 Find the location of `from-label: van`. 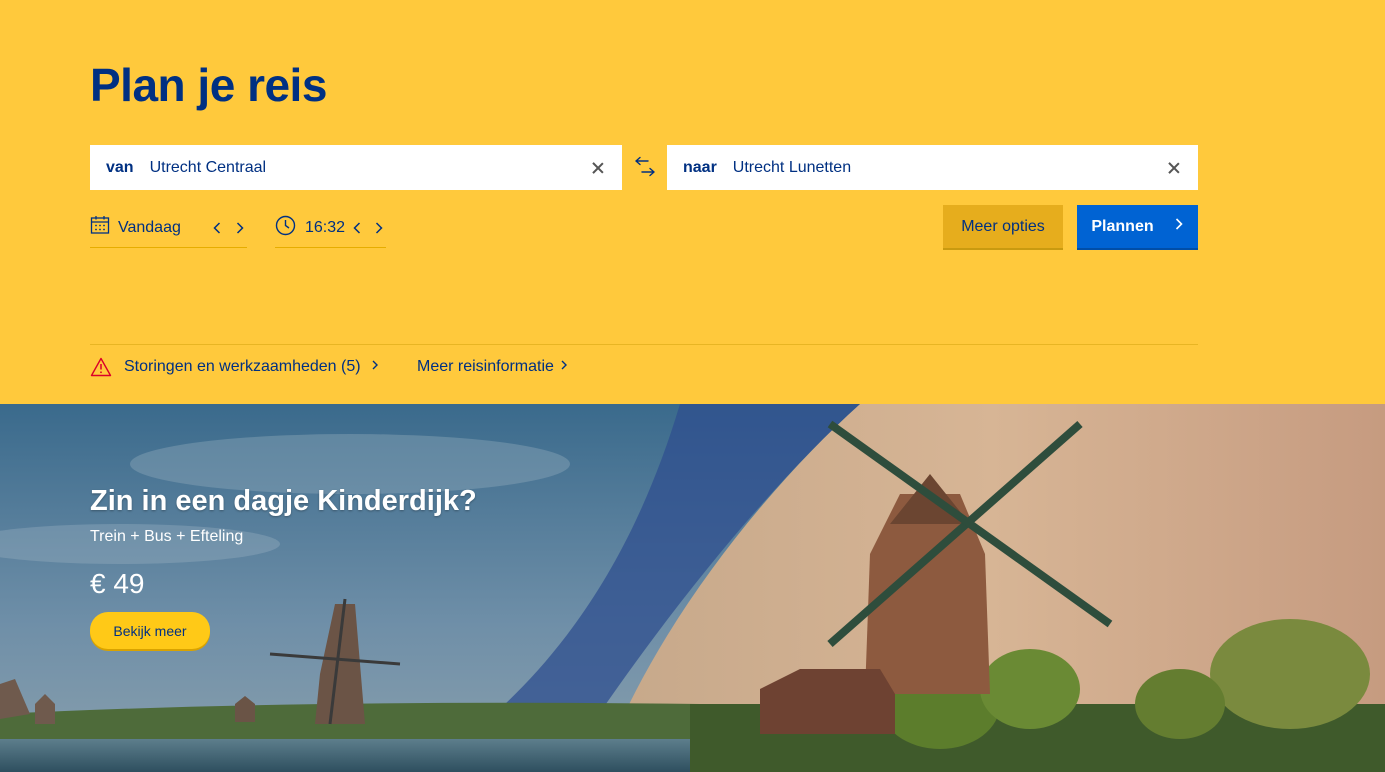

from-label: van is located at coordinates (120, 167).